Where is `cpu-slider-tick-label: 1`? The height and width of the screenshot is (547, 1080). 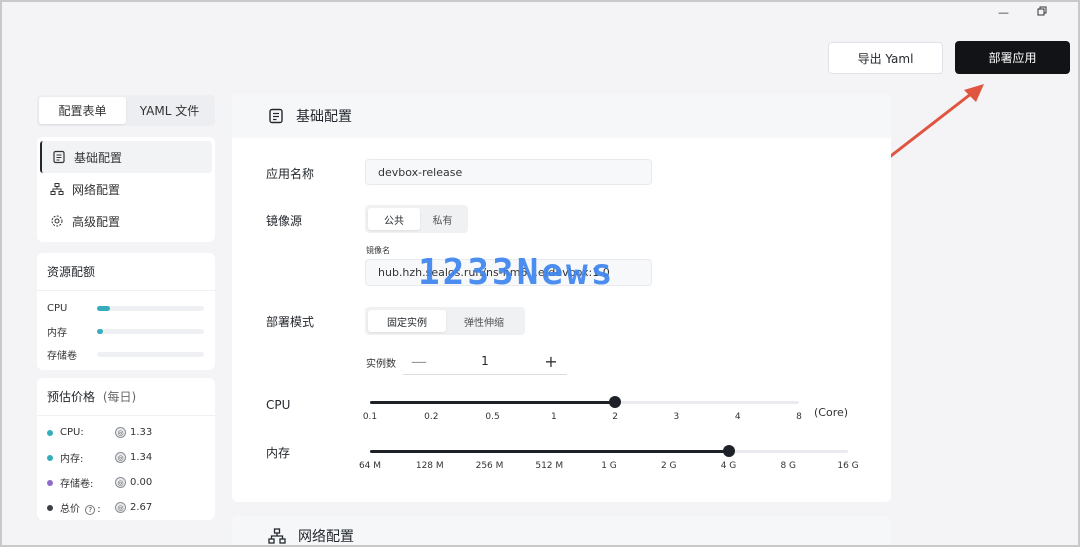
cpu-slider-tick-label: 1 is located at coordinates (553, 417).